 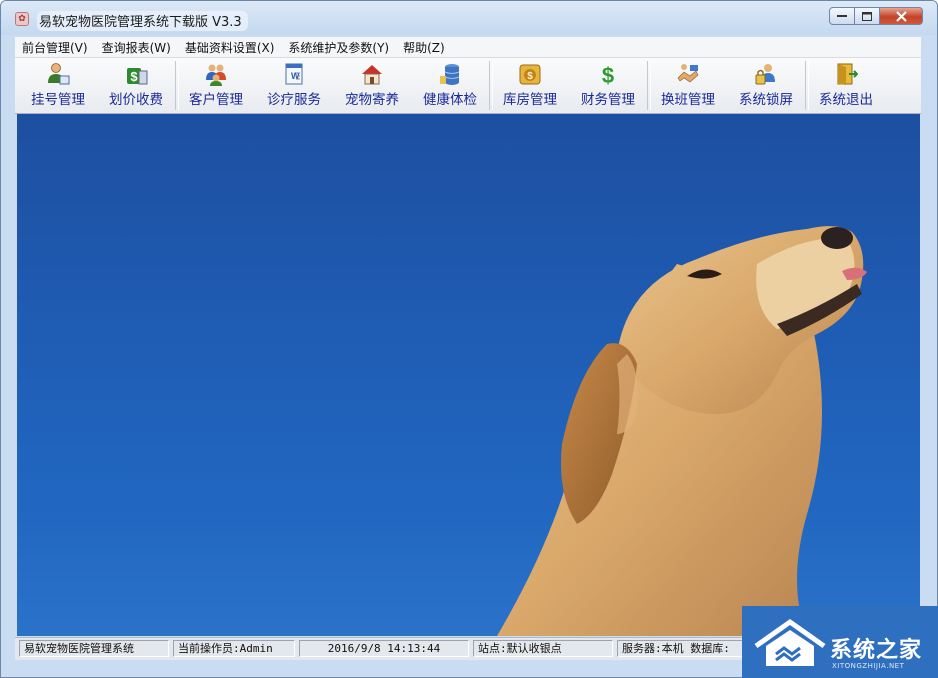 I want to click on exit-button: 系统退出, so click(x=846, y=85).